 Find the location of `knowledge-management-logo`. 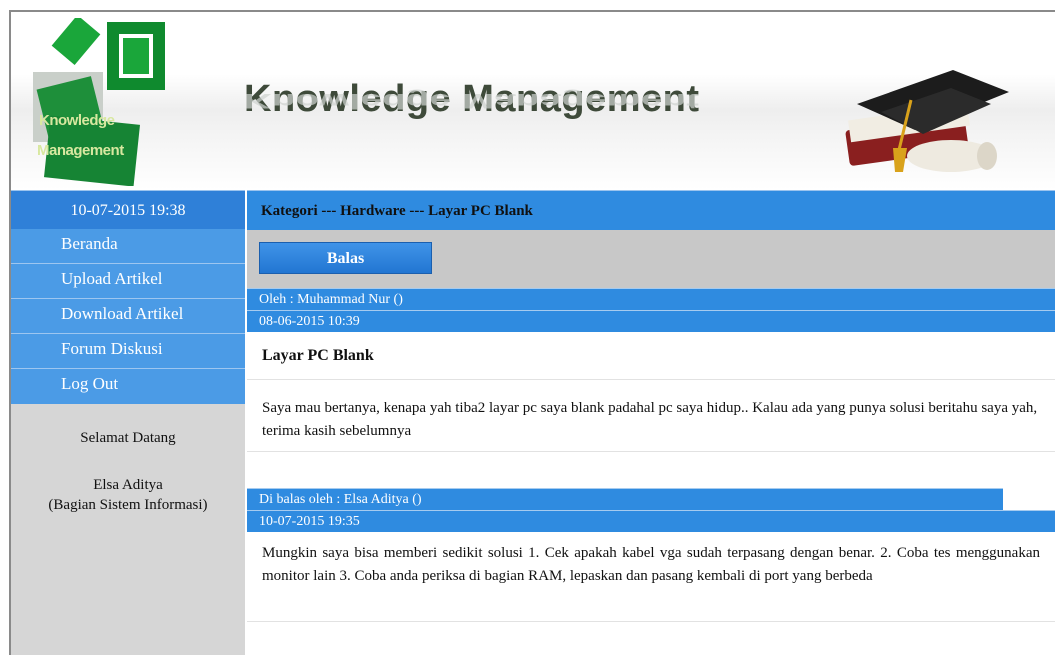

knowledge-management-logo is located at coordinates (99, 102).